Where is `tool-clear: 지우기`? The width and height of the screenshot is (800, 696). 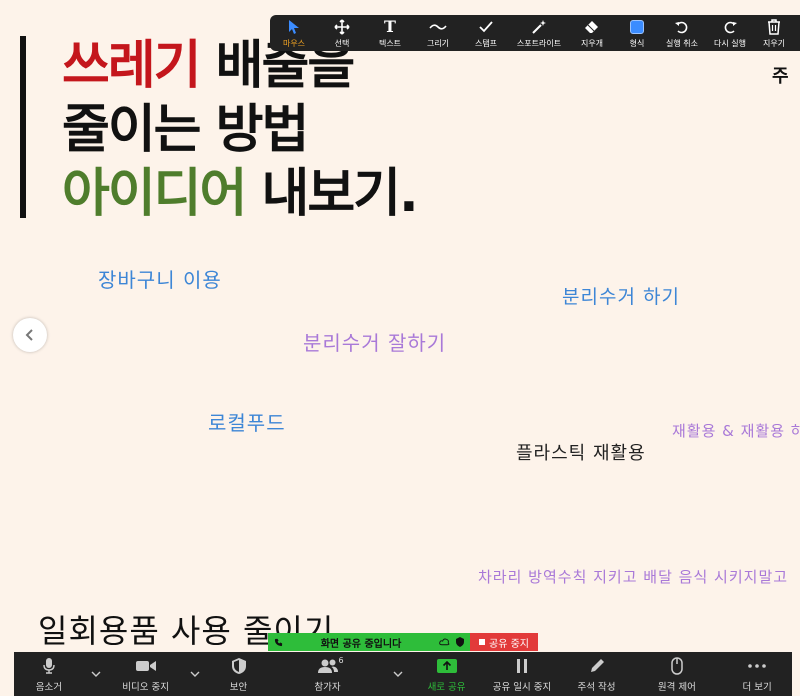
tool-clear: 지우기 is located at coordinates (774, 33).